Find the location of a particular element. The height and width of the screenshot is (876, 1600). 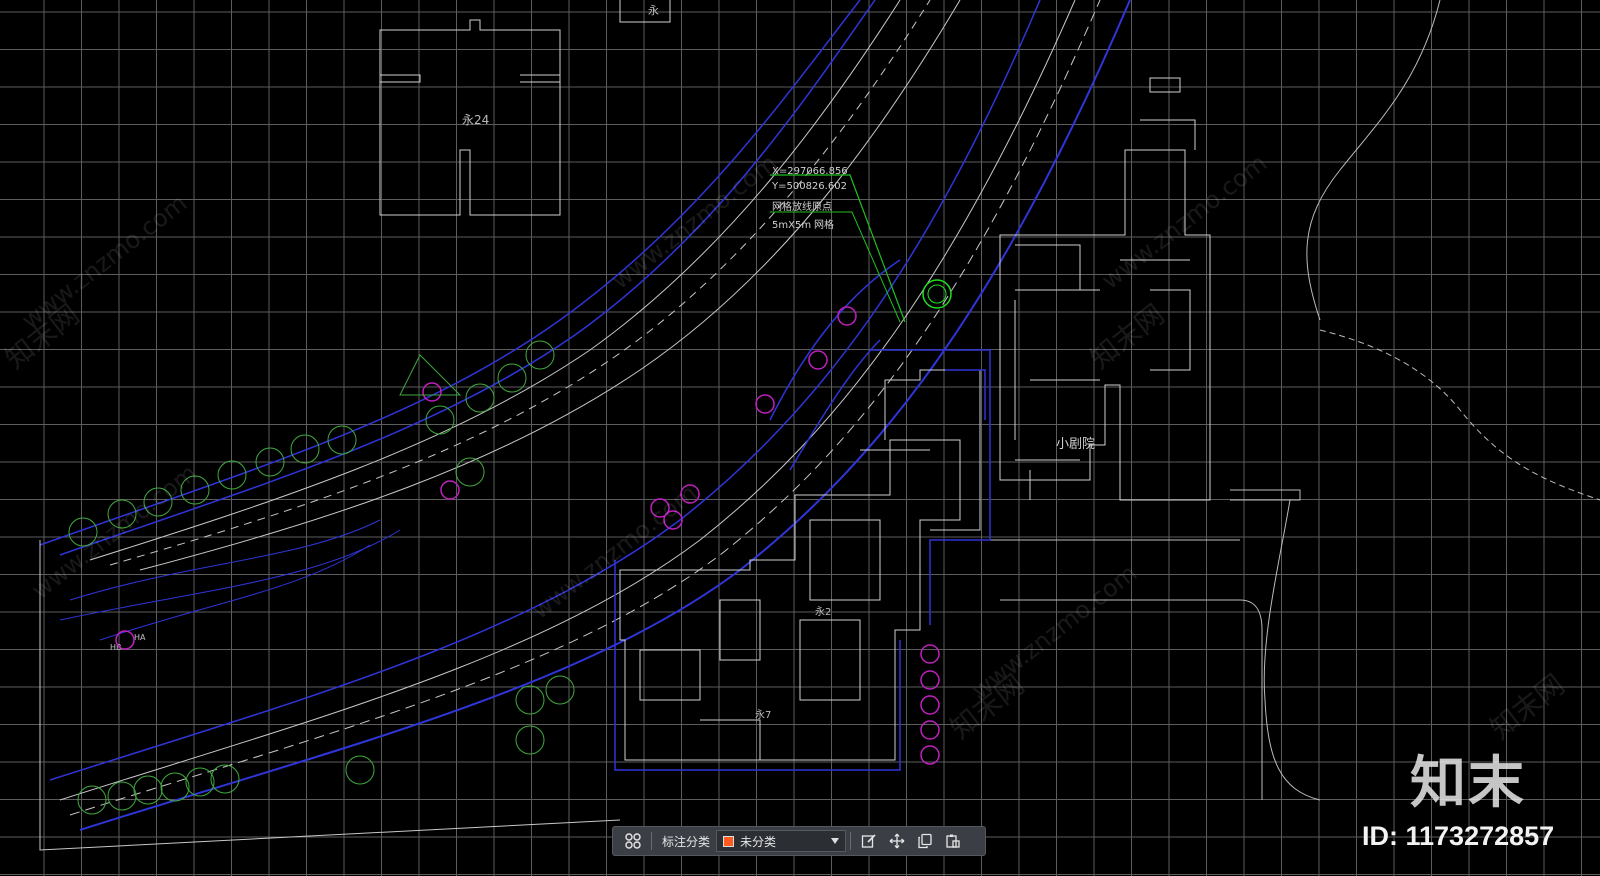

annotation-toolbar: 标注分类 未分类 is located at coordinates (799, 841).